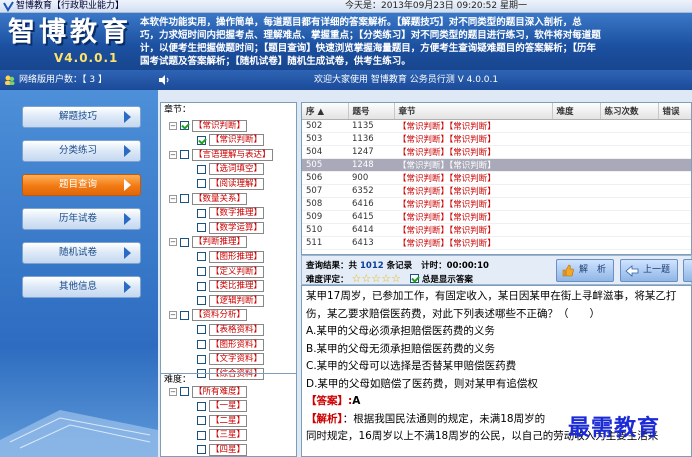 This screenshot has height=457, width=692. Describe the element at coordinates (231, 286) in the screenshot. I see `tree-node: 【类比推理】` at that location.